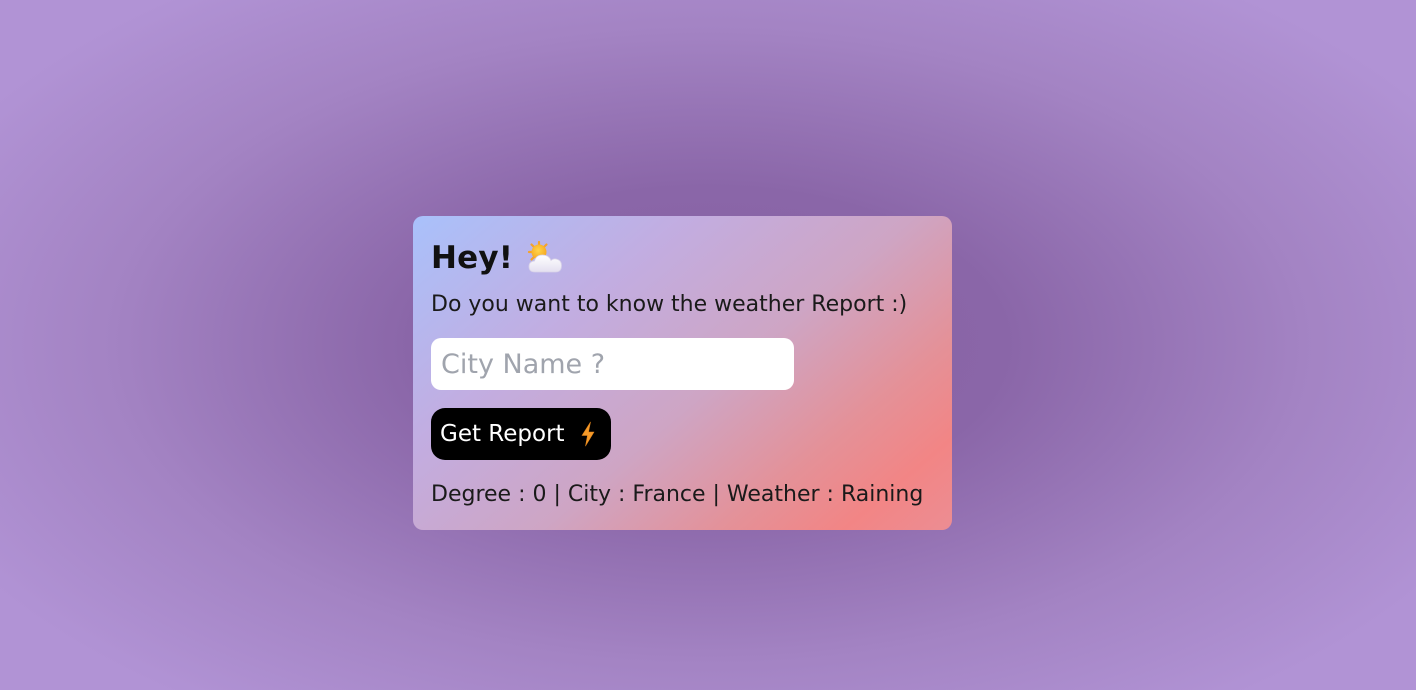 The height and width of the screenshot is (690, 1416). I want to click on lightning-bolt-icon, so click(587, 434).